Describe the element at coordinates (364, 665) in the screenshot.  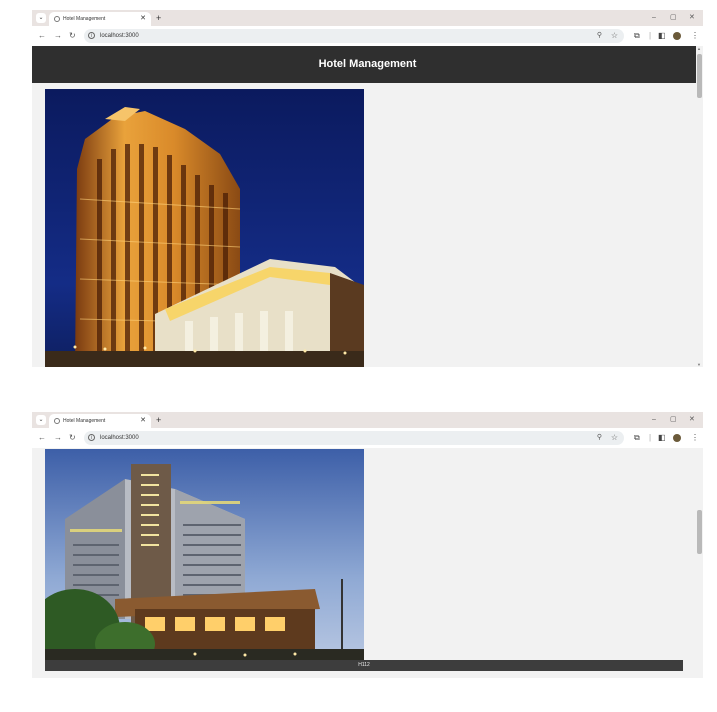
I see `hotel-caption: H112` at that location.